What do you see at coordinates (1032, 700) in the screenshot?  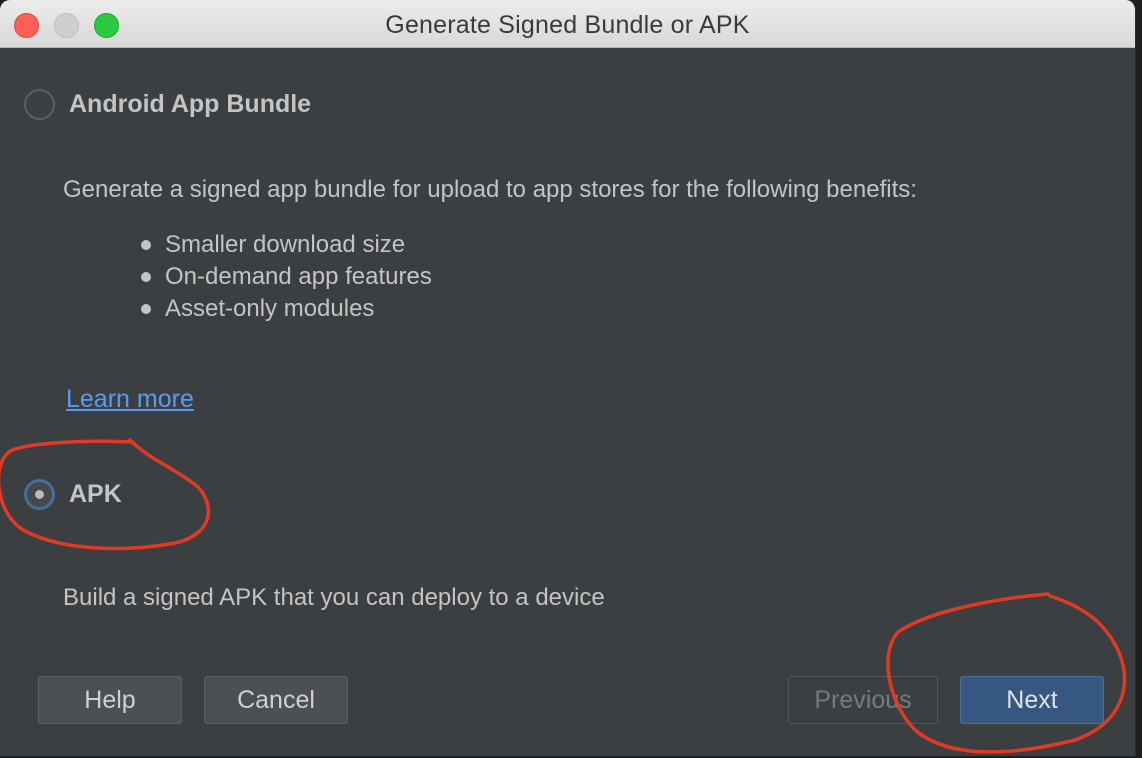 I see `next-button: Next` at bounding box center [1032, 700].